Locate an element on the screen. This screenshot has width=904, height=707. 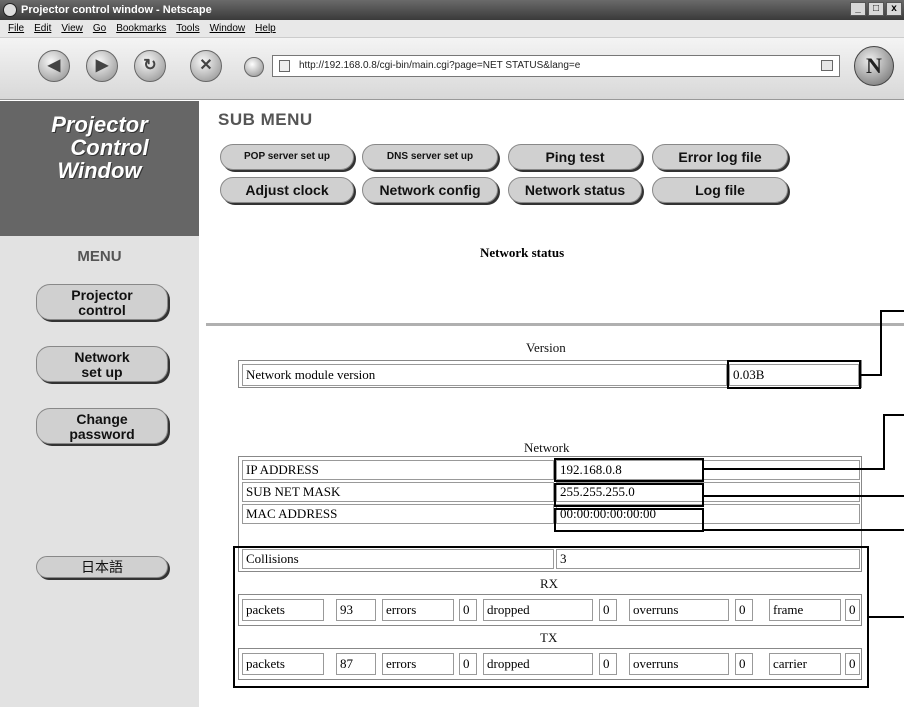
netscape-app-icon is located at coordinates (10, 10).